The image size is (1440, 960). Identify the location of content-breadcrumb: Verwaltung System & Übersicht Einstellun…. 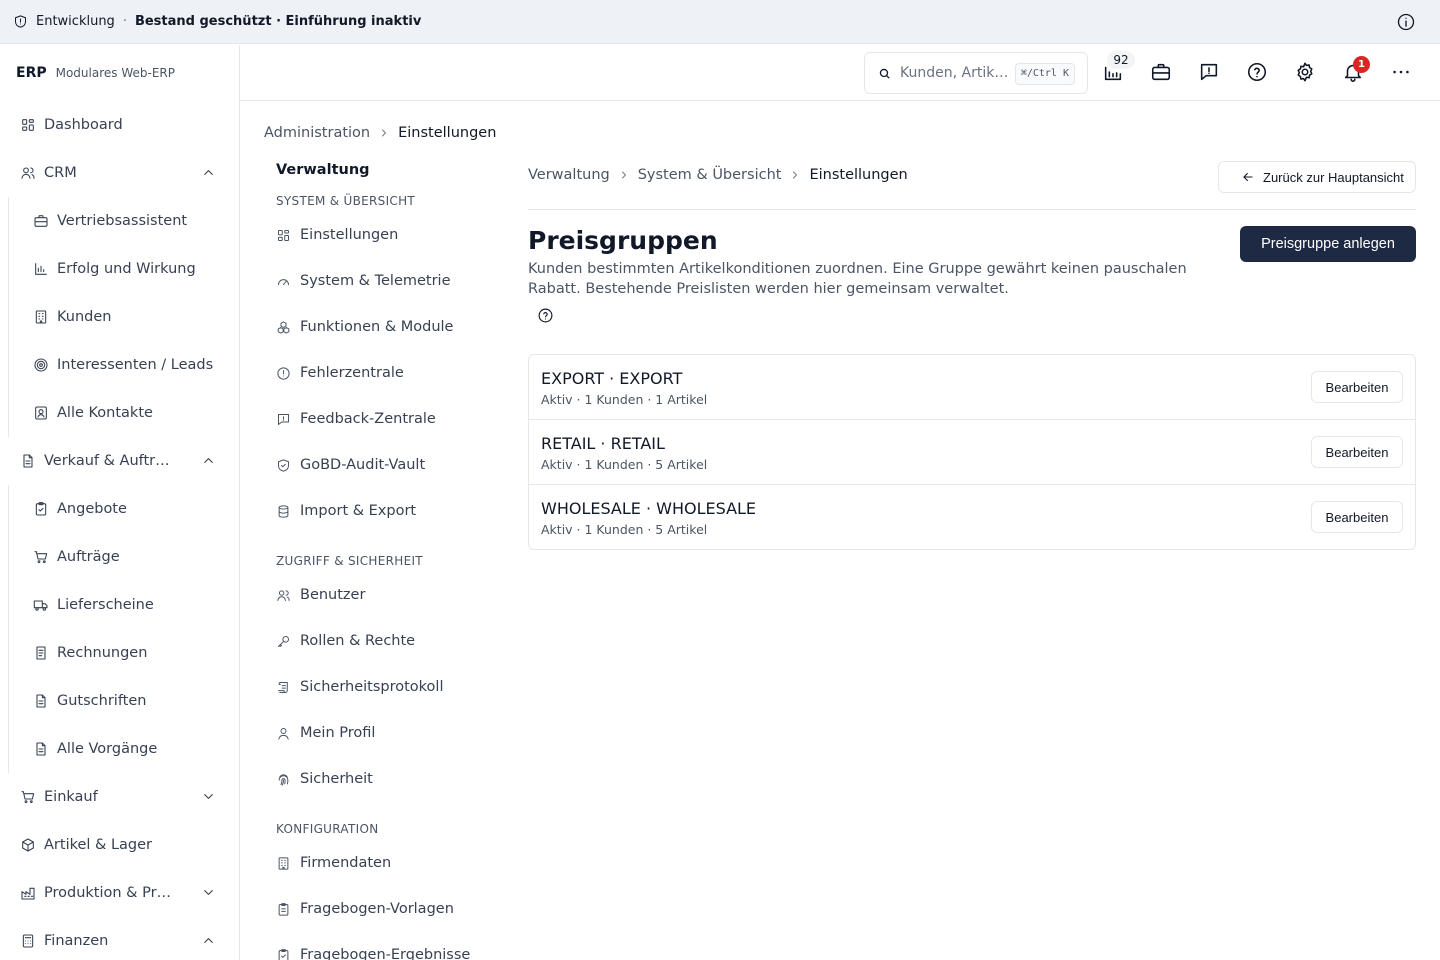
(718, 175).